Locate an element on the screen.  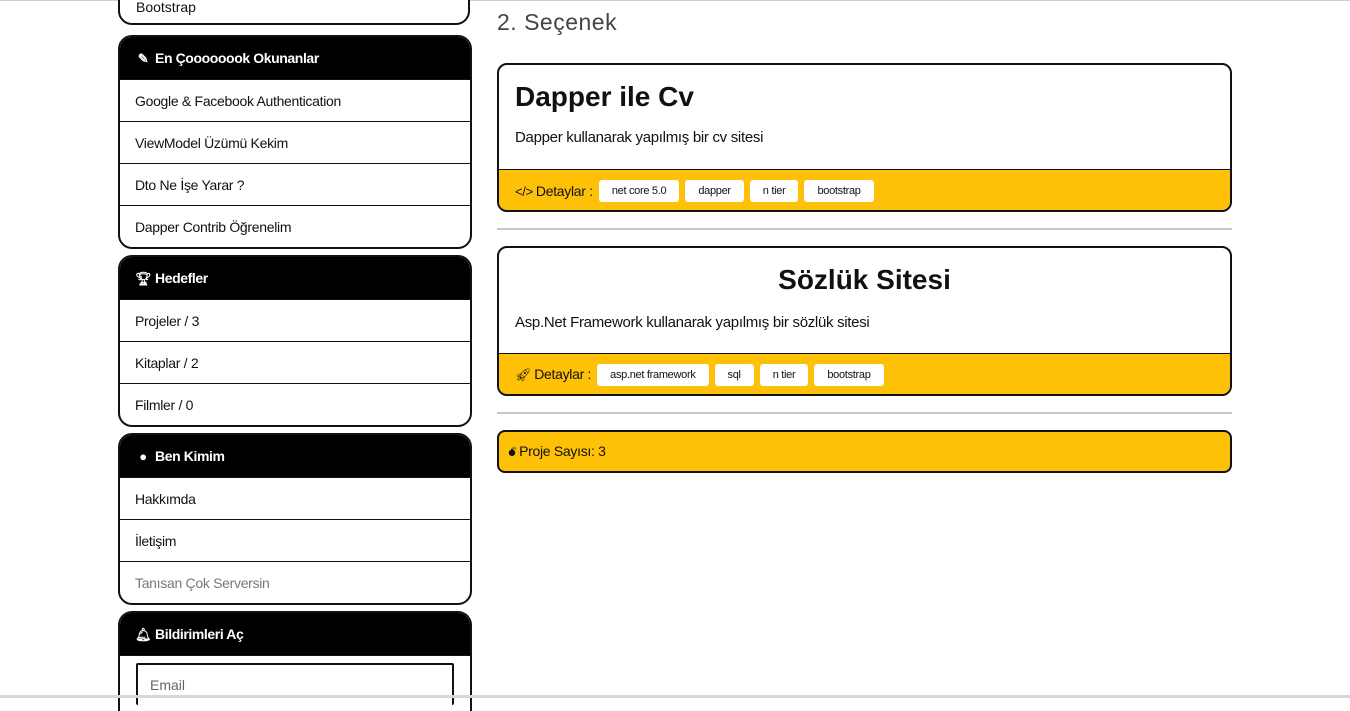
popular-item: Dapper Contrib Öğrenelim is located at coordinates (295, 226).